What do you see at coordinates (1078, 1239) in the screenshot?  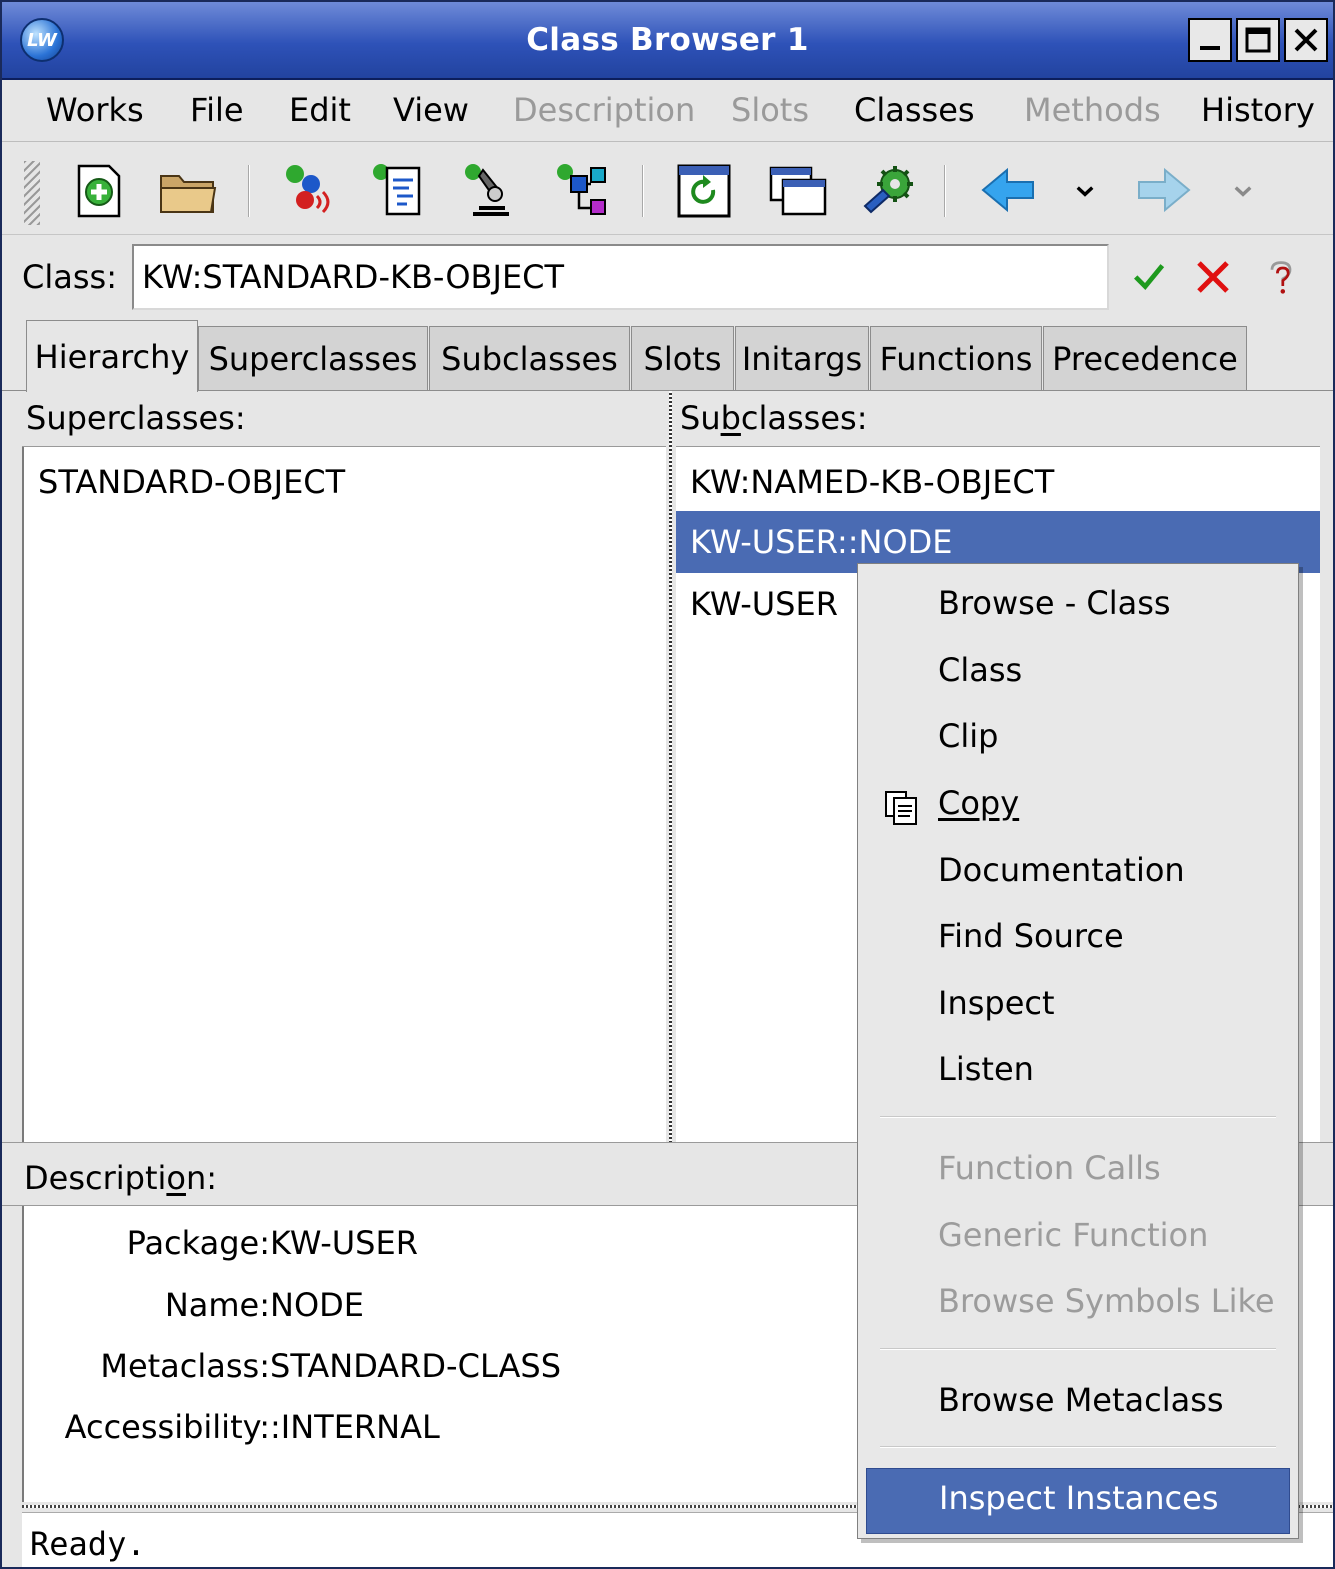 I see `menu-generic-function: Generic Function` at bounding box center [1078, 1239].